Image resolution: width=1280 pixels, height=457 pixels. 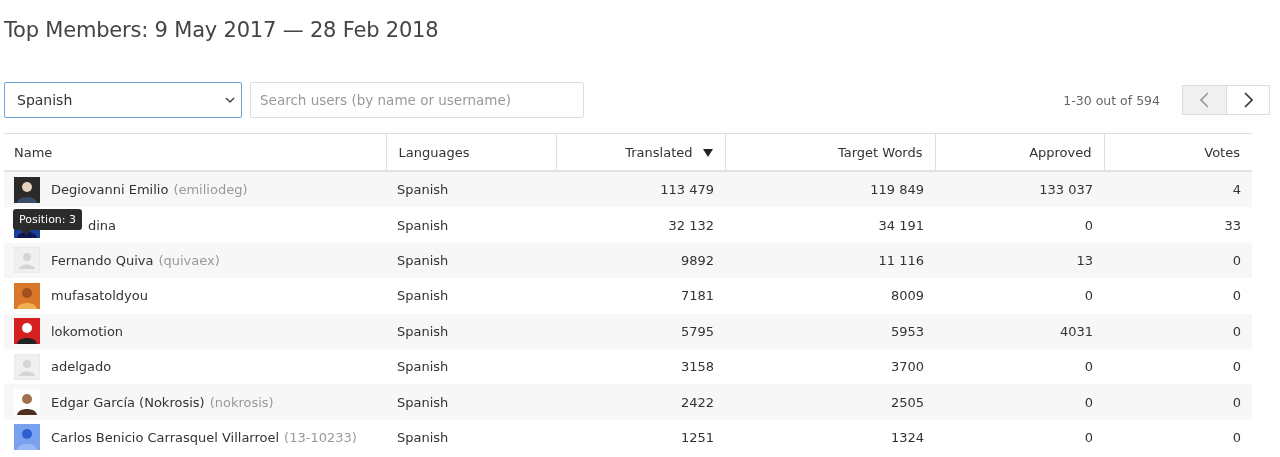 What do you see at coordinates (417, 100) in the screenshot?
I see `search-field: Search users (by name or username)` at bounding box center [417, 100].